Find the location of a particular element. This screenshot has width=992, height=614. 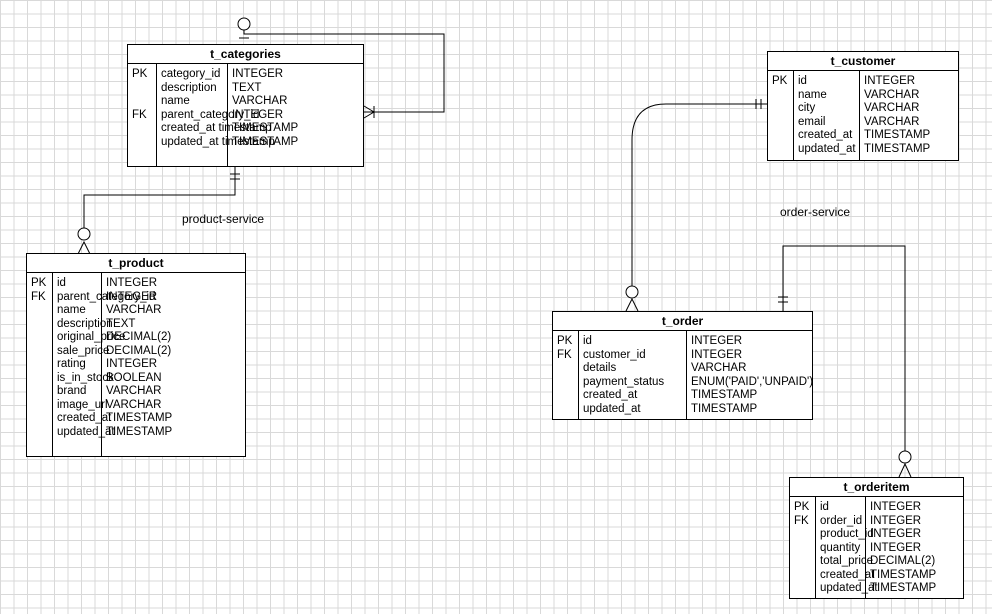

column-name-cell: customer_id is located at coordinates (614, 354).